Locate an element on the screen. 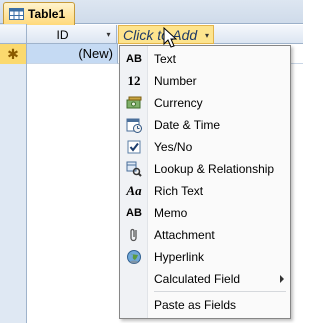  menu-separator is located at coordinates (220, 291).